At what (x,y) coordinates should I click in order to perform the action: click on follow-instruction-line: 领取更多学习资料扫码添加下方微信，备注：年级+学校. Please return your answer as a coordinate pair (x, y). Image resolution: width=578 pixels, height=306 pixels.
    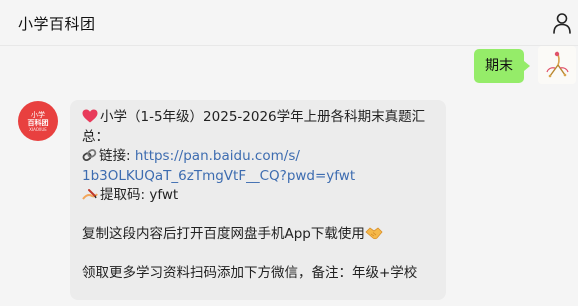
    Looking at the image, I should click on (250, 273).